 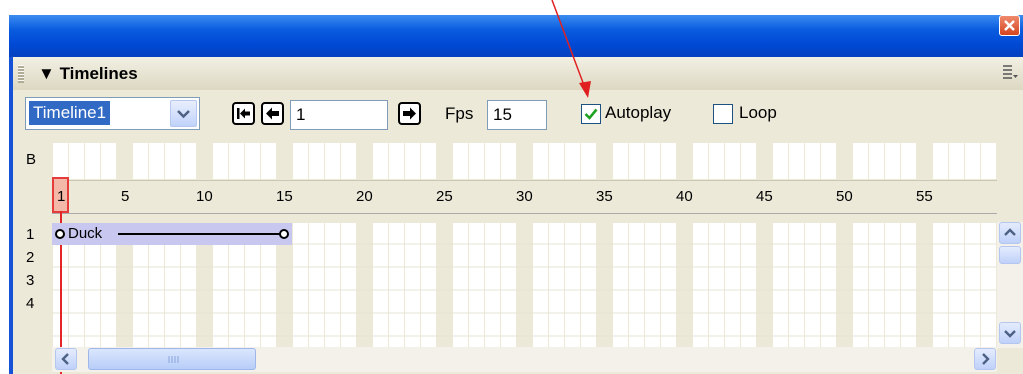 I want to click on scroll-down-button, so click(x=1010, y=333).